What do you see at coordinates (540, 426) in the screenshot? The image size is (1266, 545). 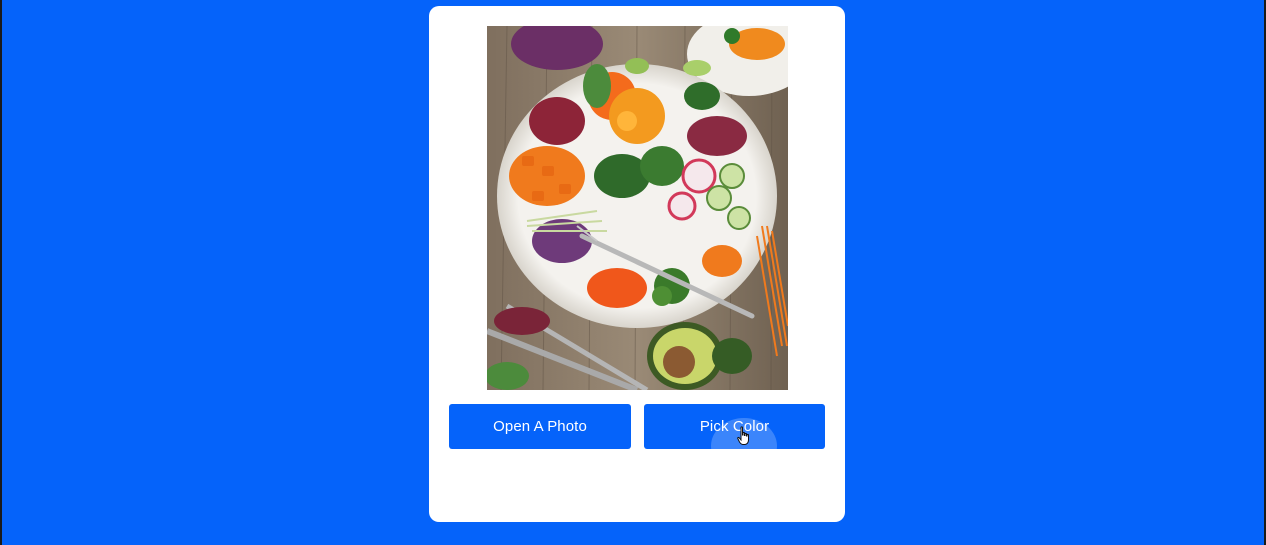 I see `open-photo-button: Open A Photo` at bounding box center [540, 426].